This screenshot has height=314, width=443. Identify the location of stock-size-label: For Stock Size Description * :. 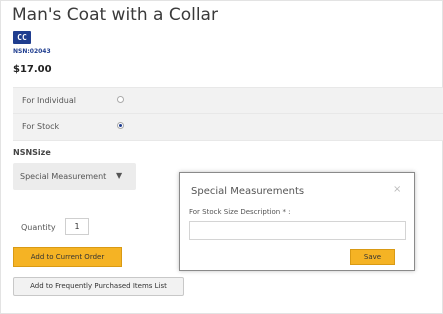
(240, 212).